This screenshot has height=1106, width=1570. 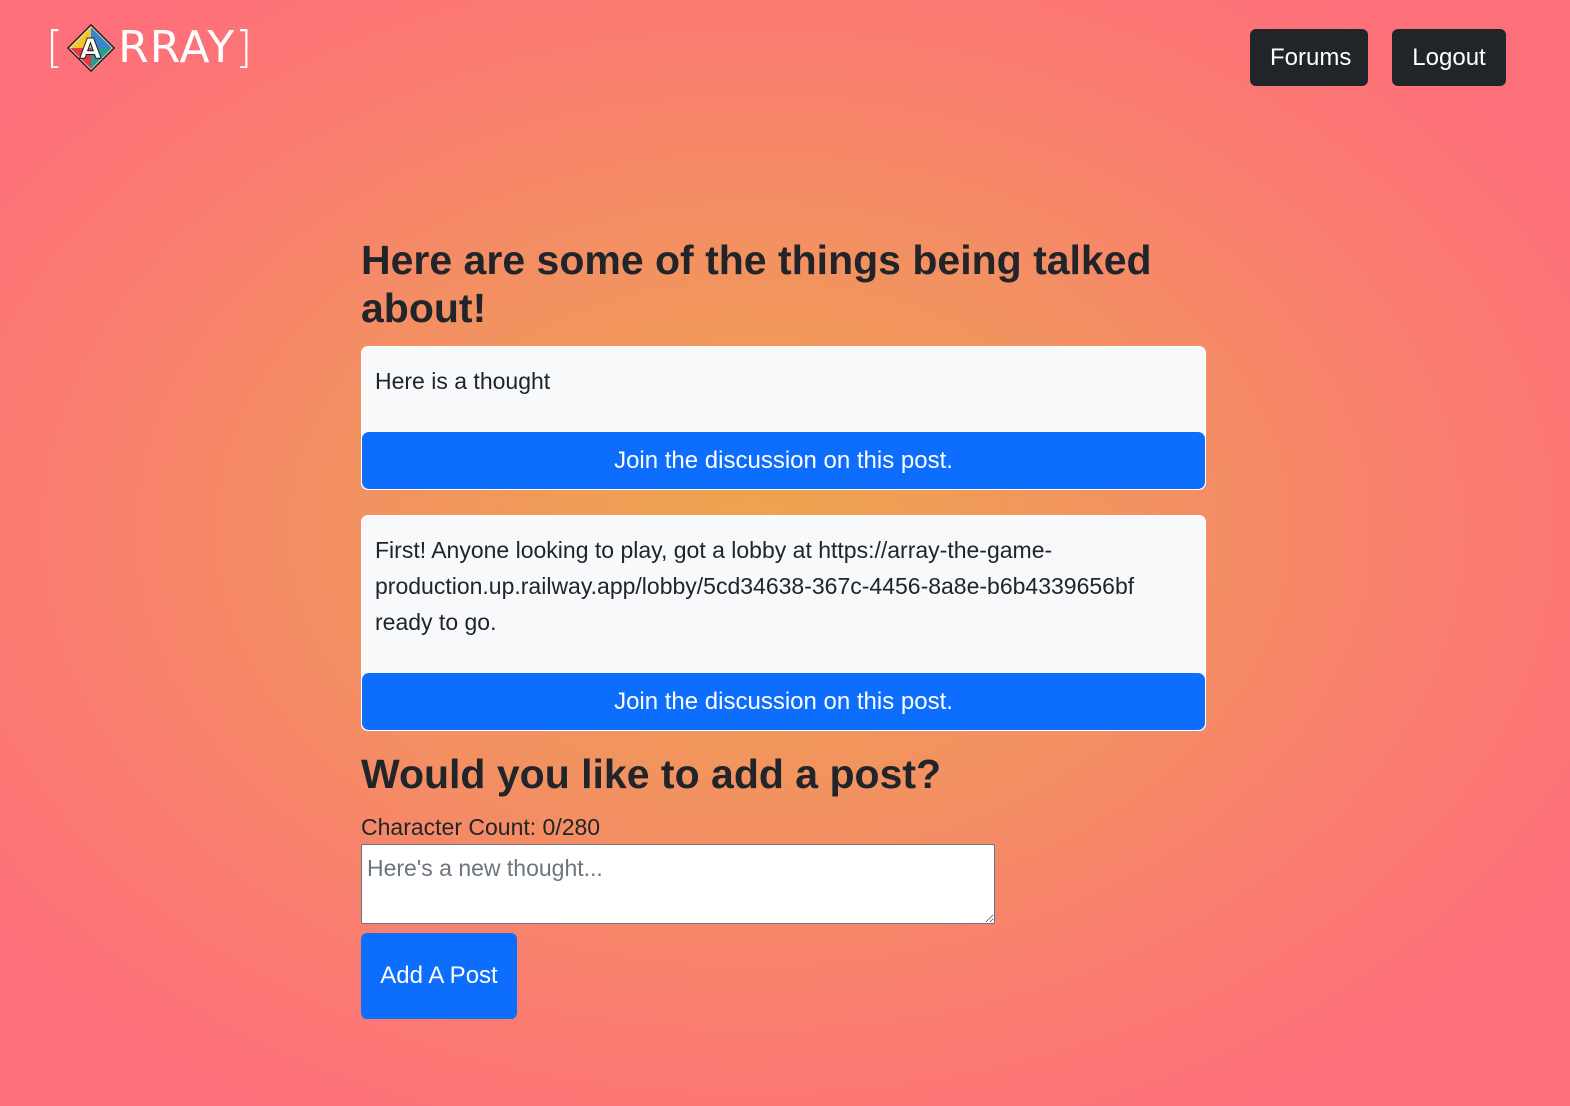 What do you see at coordinates (651, 774) in the screenshot?
I see `add-post-title: Would you like to add a post?` at bounding box center [651, 774].